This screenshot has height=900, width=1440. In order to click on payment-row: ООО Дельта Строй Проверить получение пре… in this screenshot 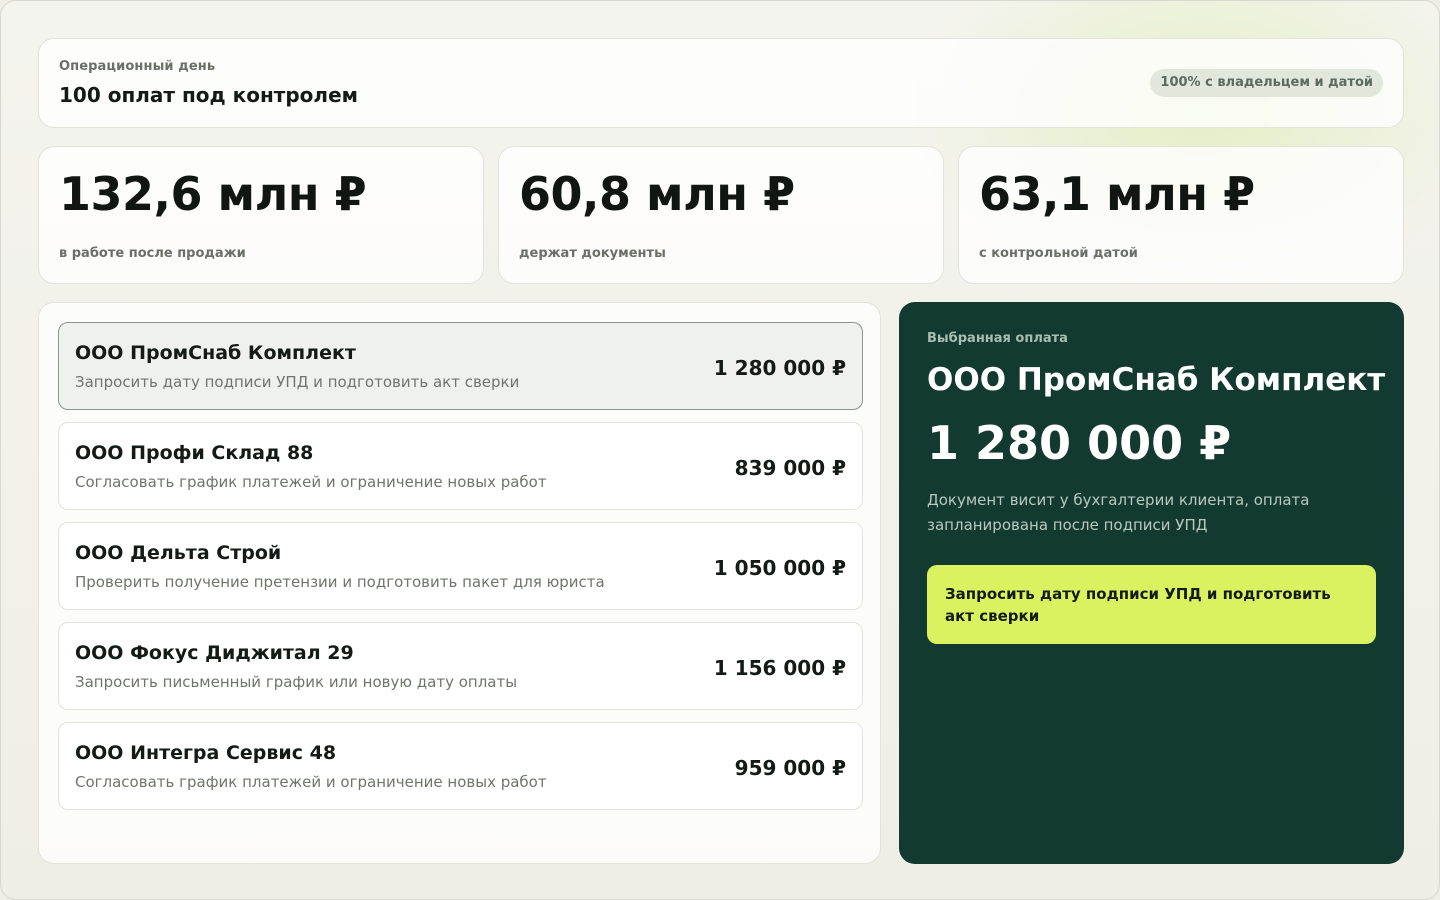, I will do `click(460, 566)`.